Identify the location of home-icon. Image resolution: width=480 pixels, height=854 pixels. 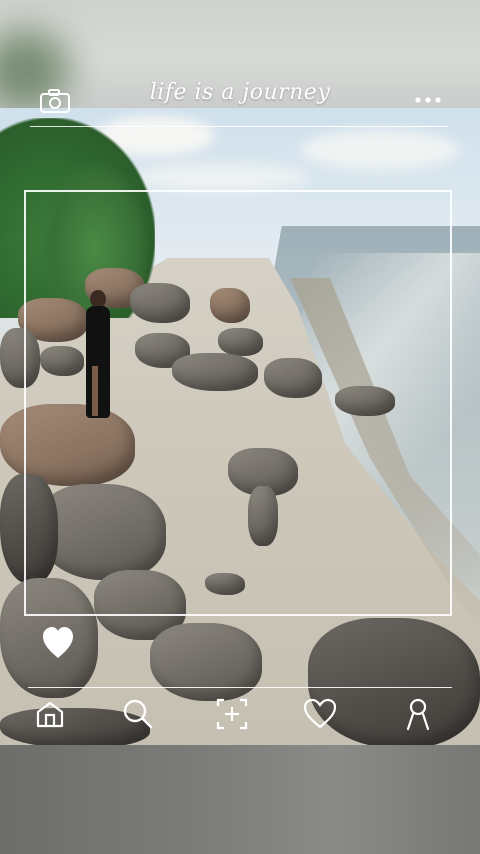
(50, 714).